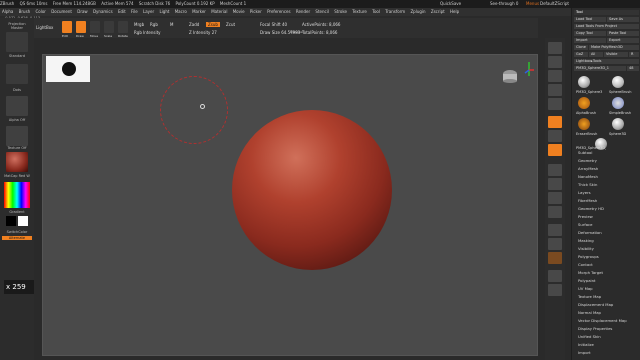 The height and width of the screenshot is (360, 640). What do you see at coordinates (11, 221) in the screenshot?
I see `main-color-swatch` at bounding box center [11, 221].